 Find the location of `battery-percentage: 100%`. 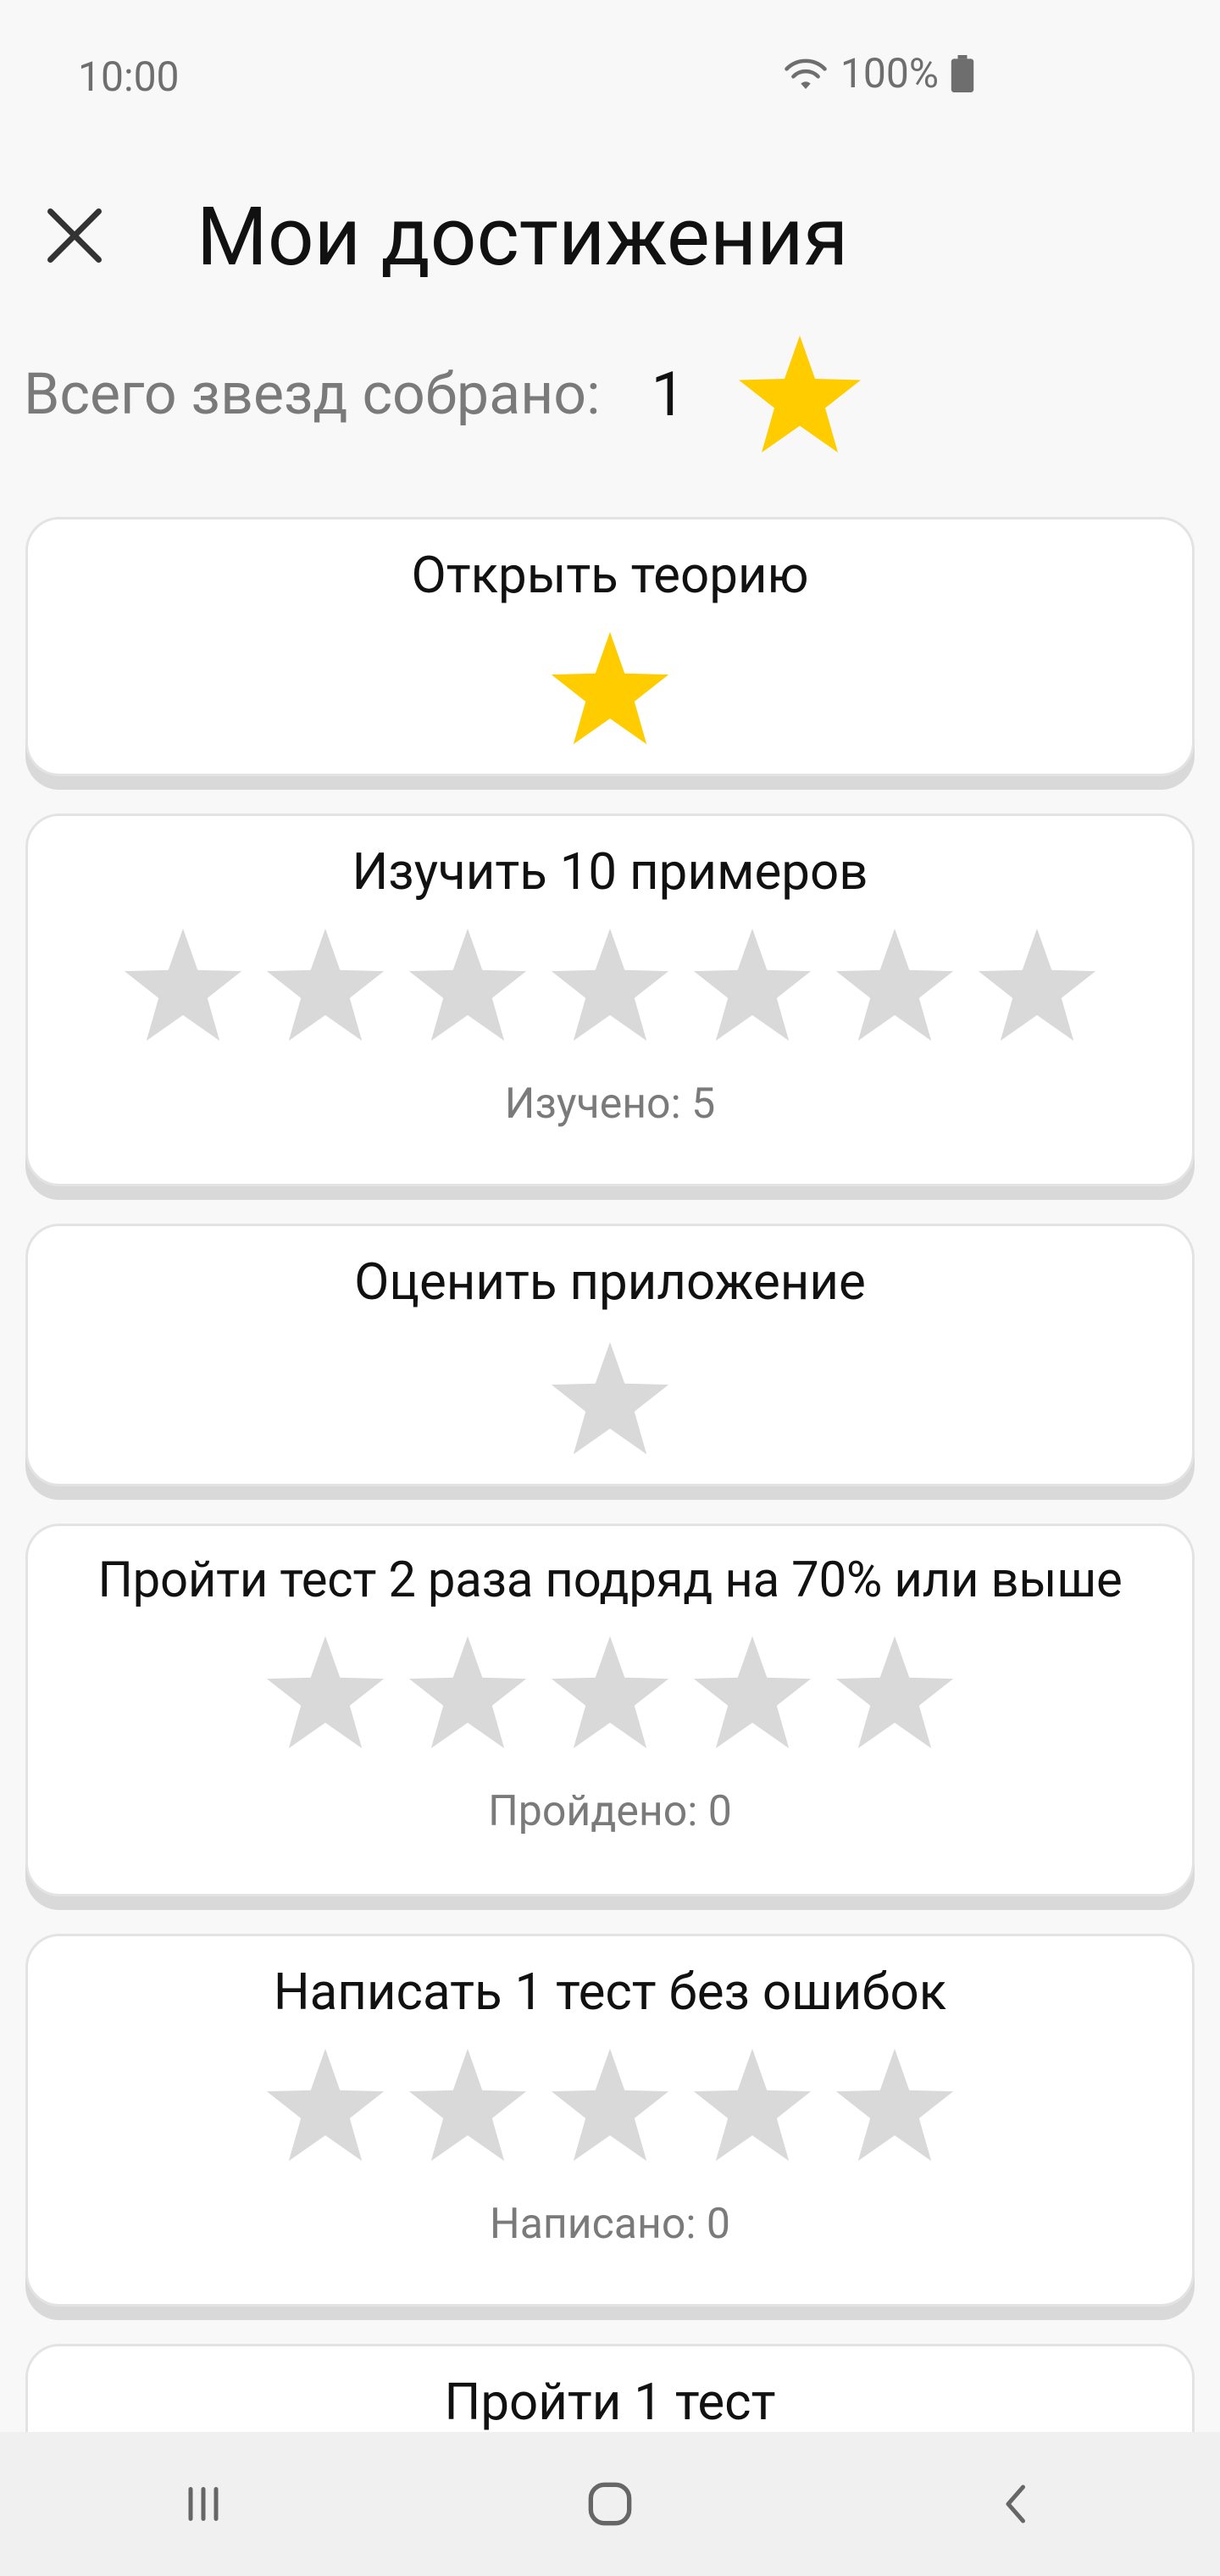

battery-percentage: 100% is located at coordinates (889, 73).